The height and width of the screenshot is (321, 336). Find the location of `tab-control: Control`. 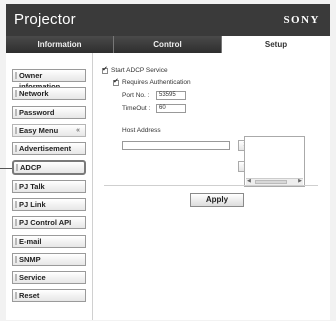

tab-control: Control is located at coordinates (168, 44).